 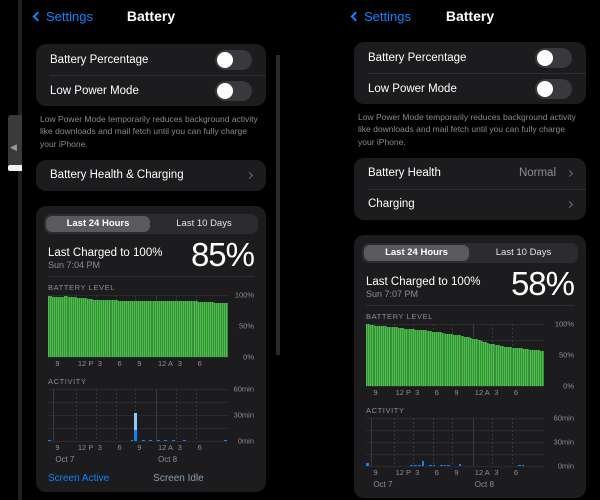 What do you see at coordinates (151, 175) in the screenshot?
I see `left-row-battery-health-charging: Battery Health & Charging` at bounding box center [151, 175].